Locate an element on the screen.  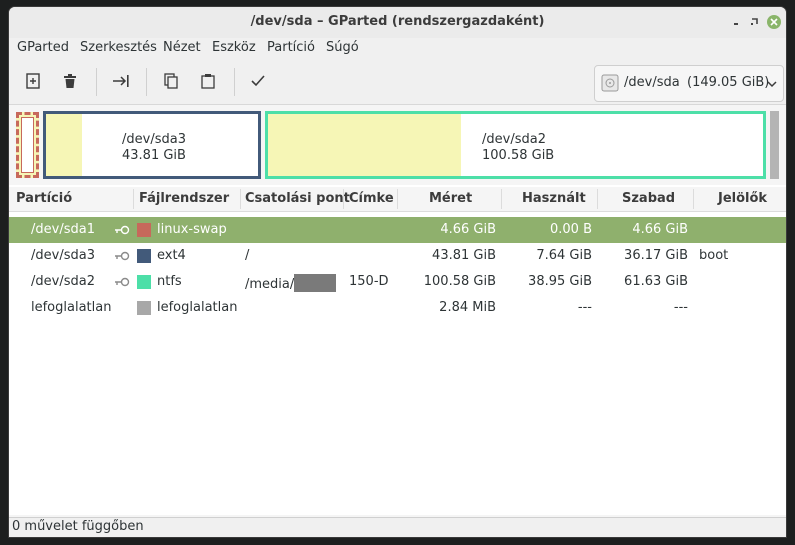
cell-size: 43.81 GiB is located at coordinates (464, 255).